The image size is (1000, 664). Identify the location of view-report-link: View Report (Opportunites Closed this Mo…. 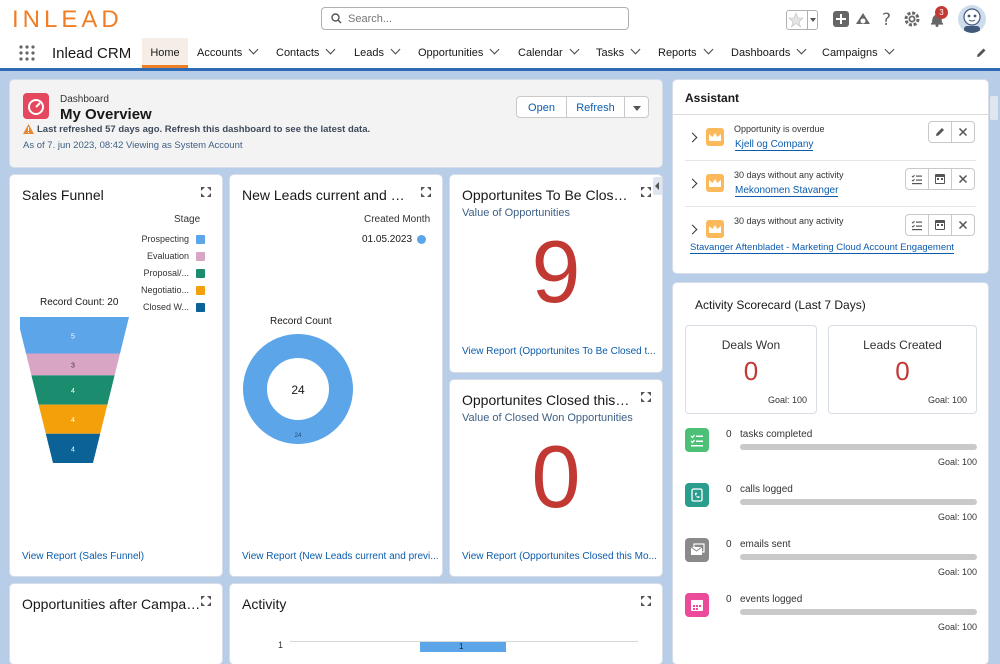
(559, 556).